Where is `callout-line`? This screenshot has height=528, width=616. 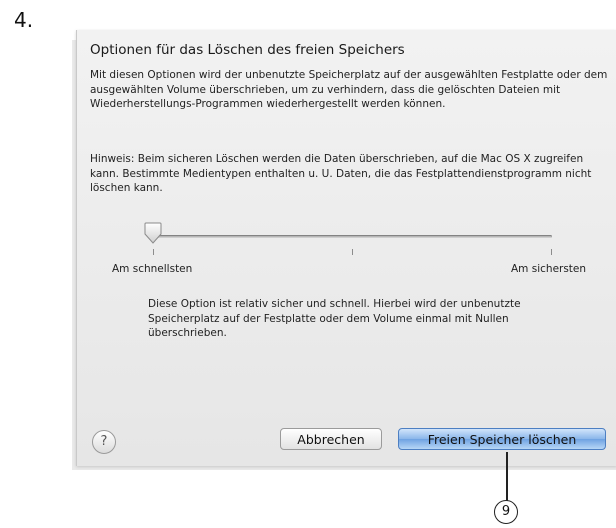
callout-line is located at coordinates (507, 476).